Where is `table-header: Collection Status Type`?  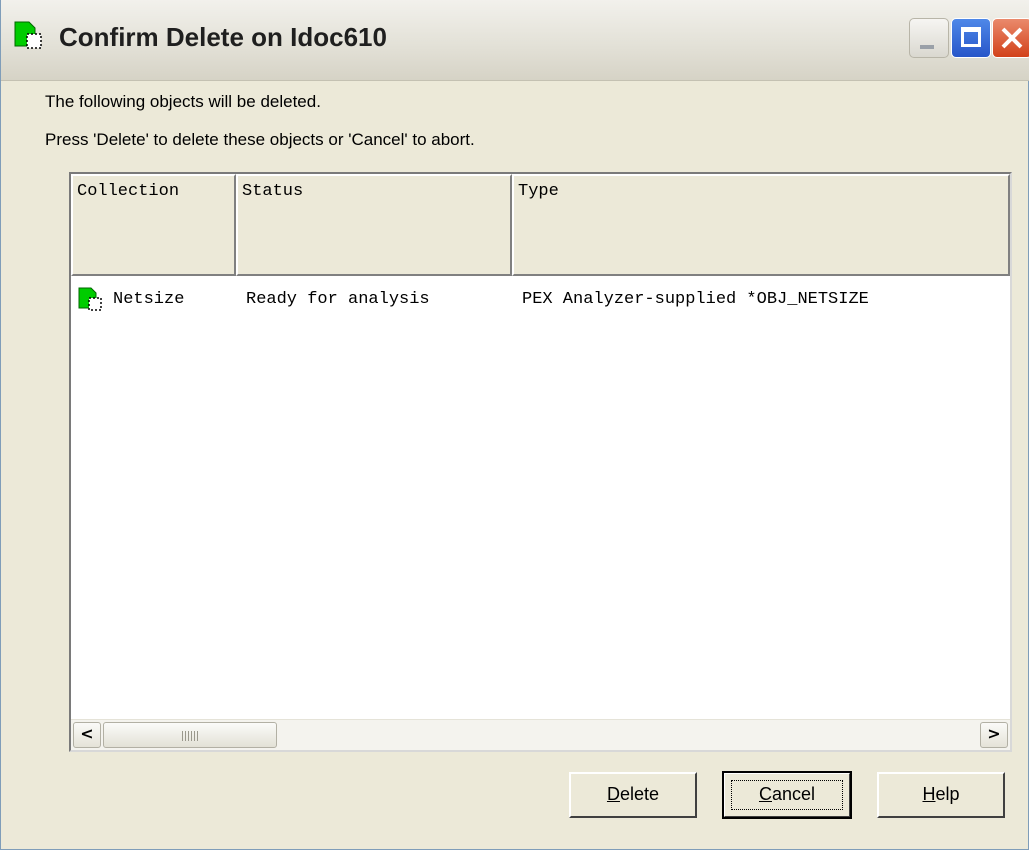 table-header: Collection Status Type is located at coordinates (540, 225).